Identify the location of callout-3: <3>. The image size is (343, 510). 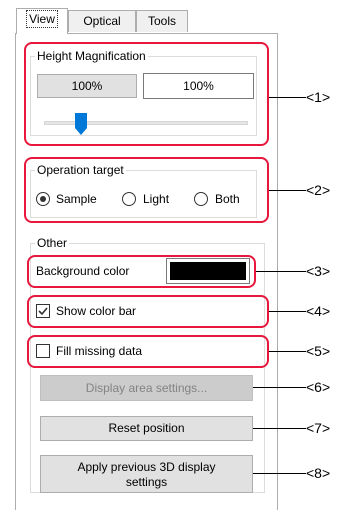
(318, 271).